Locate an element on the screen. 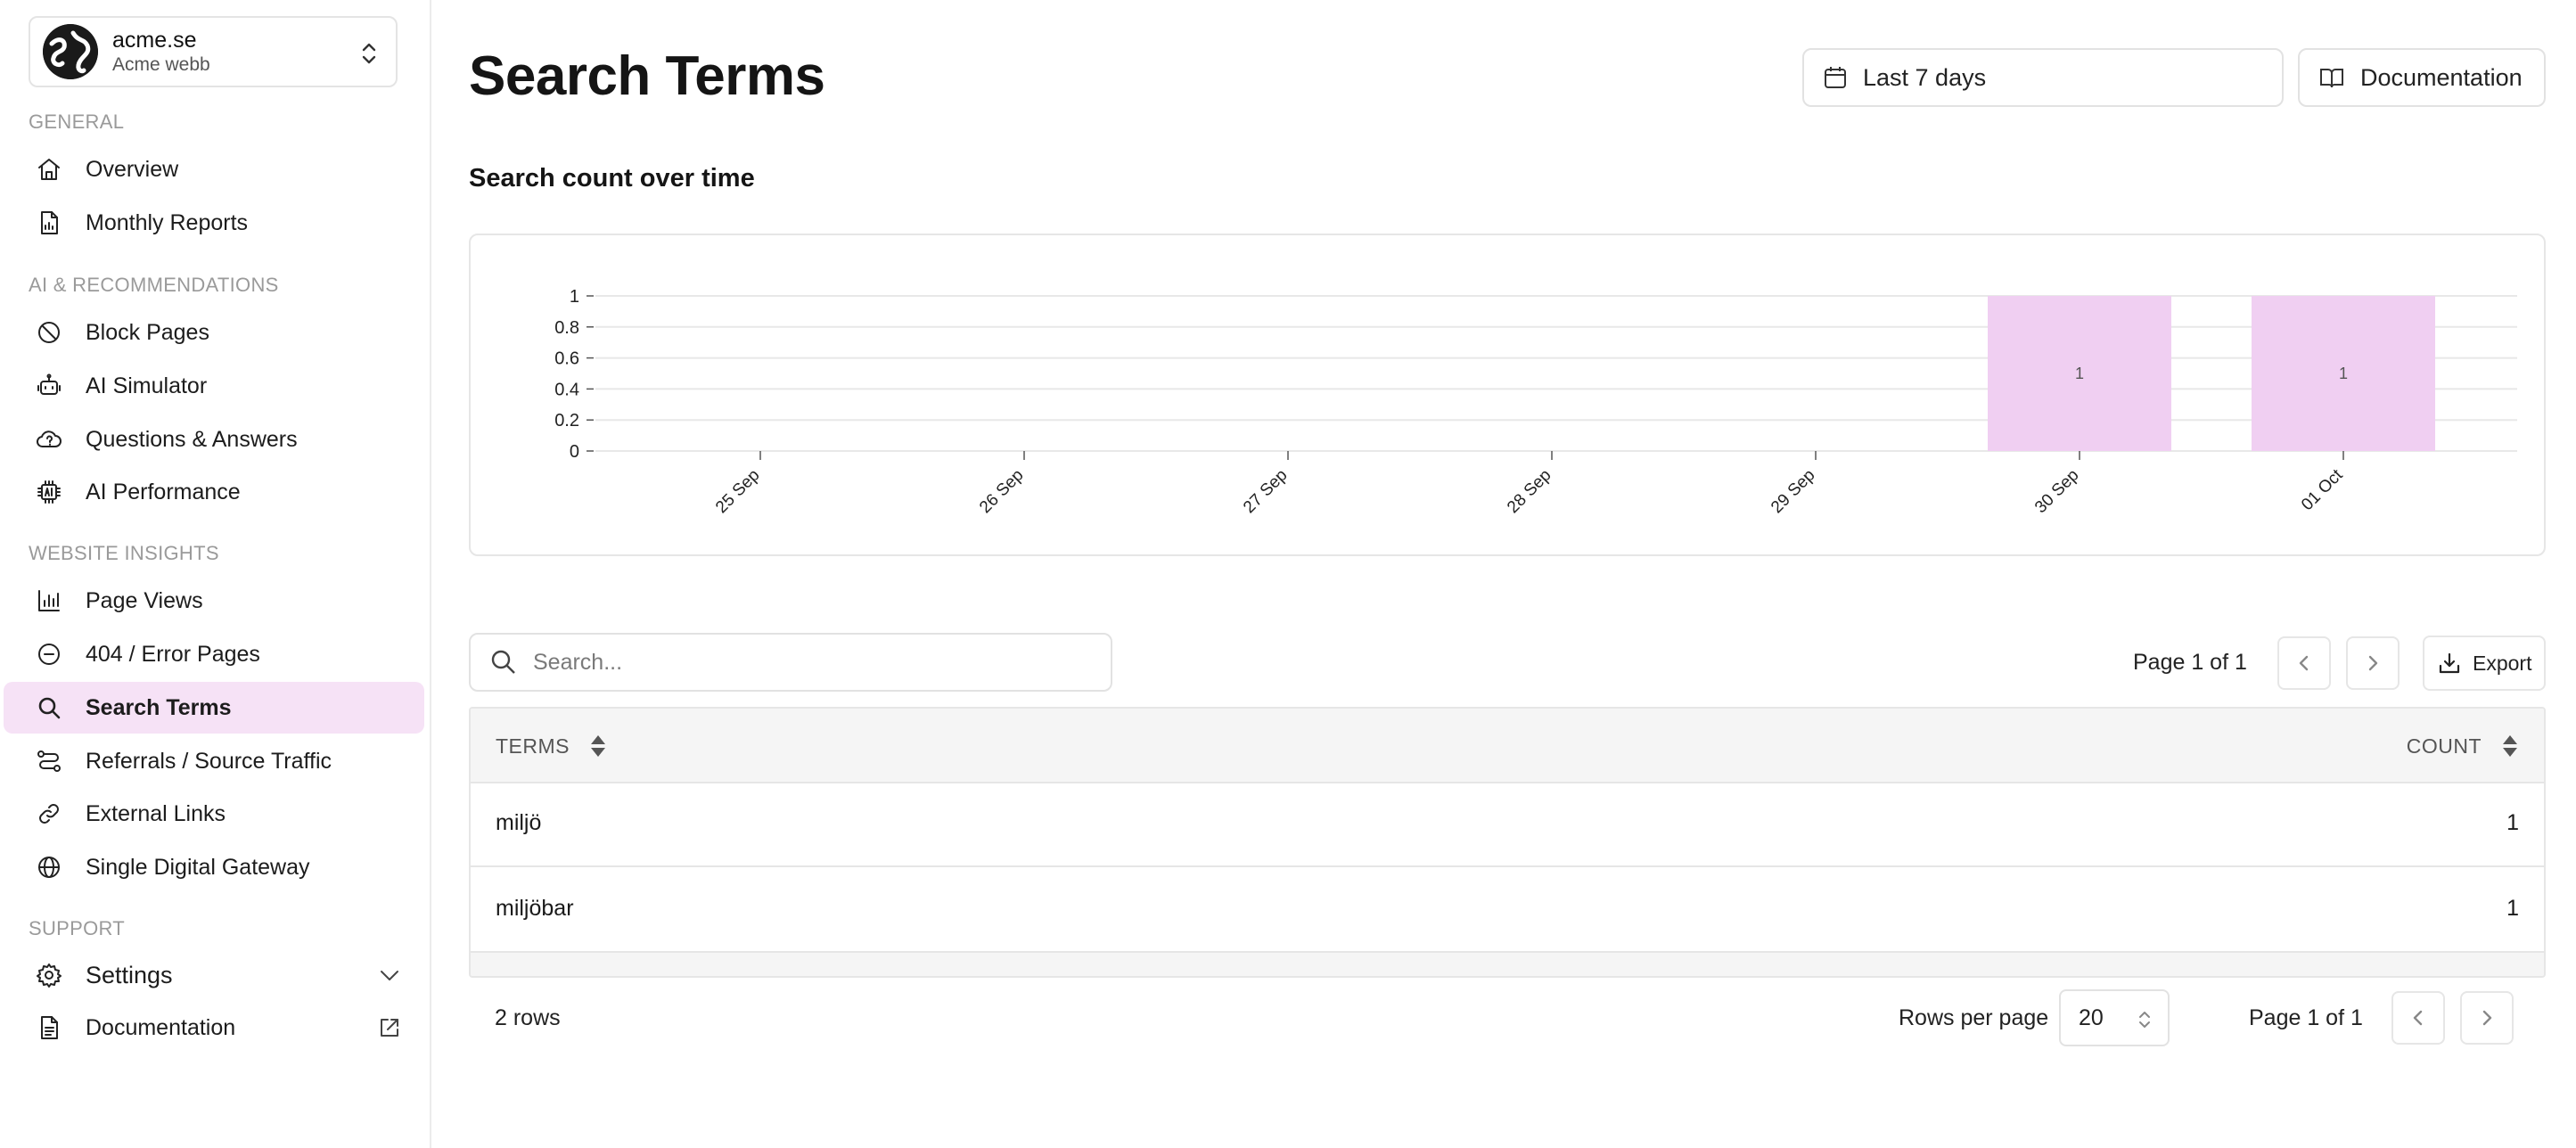 The width and height of the screenshot is (2576, 1148). x-tick-label: 30 Sep is located at coordinates (2056, 491).